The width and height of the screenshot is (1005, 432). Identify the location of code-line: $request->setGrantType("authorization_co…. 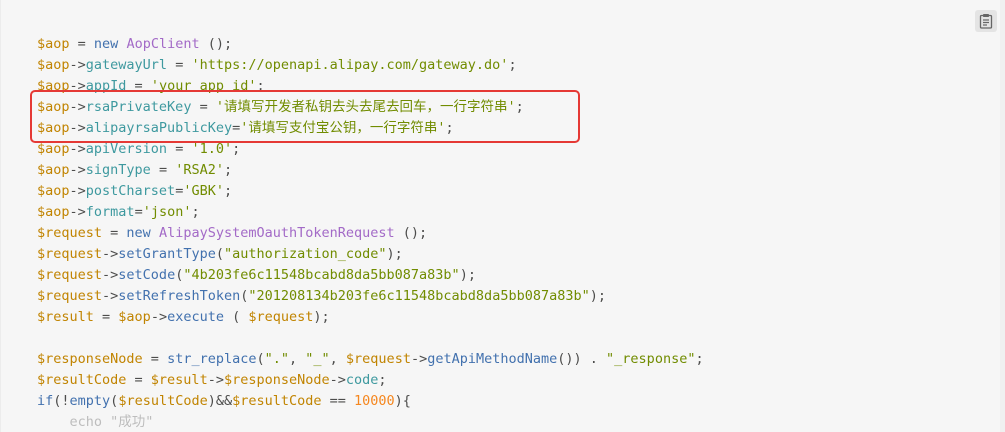
(370, 254).